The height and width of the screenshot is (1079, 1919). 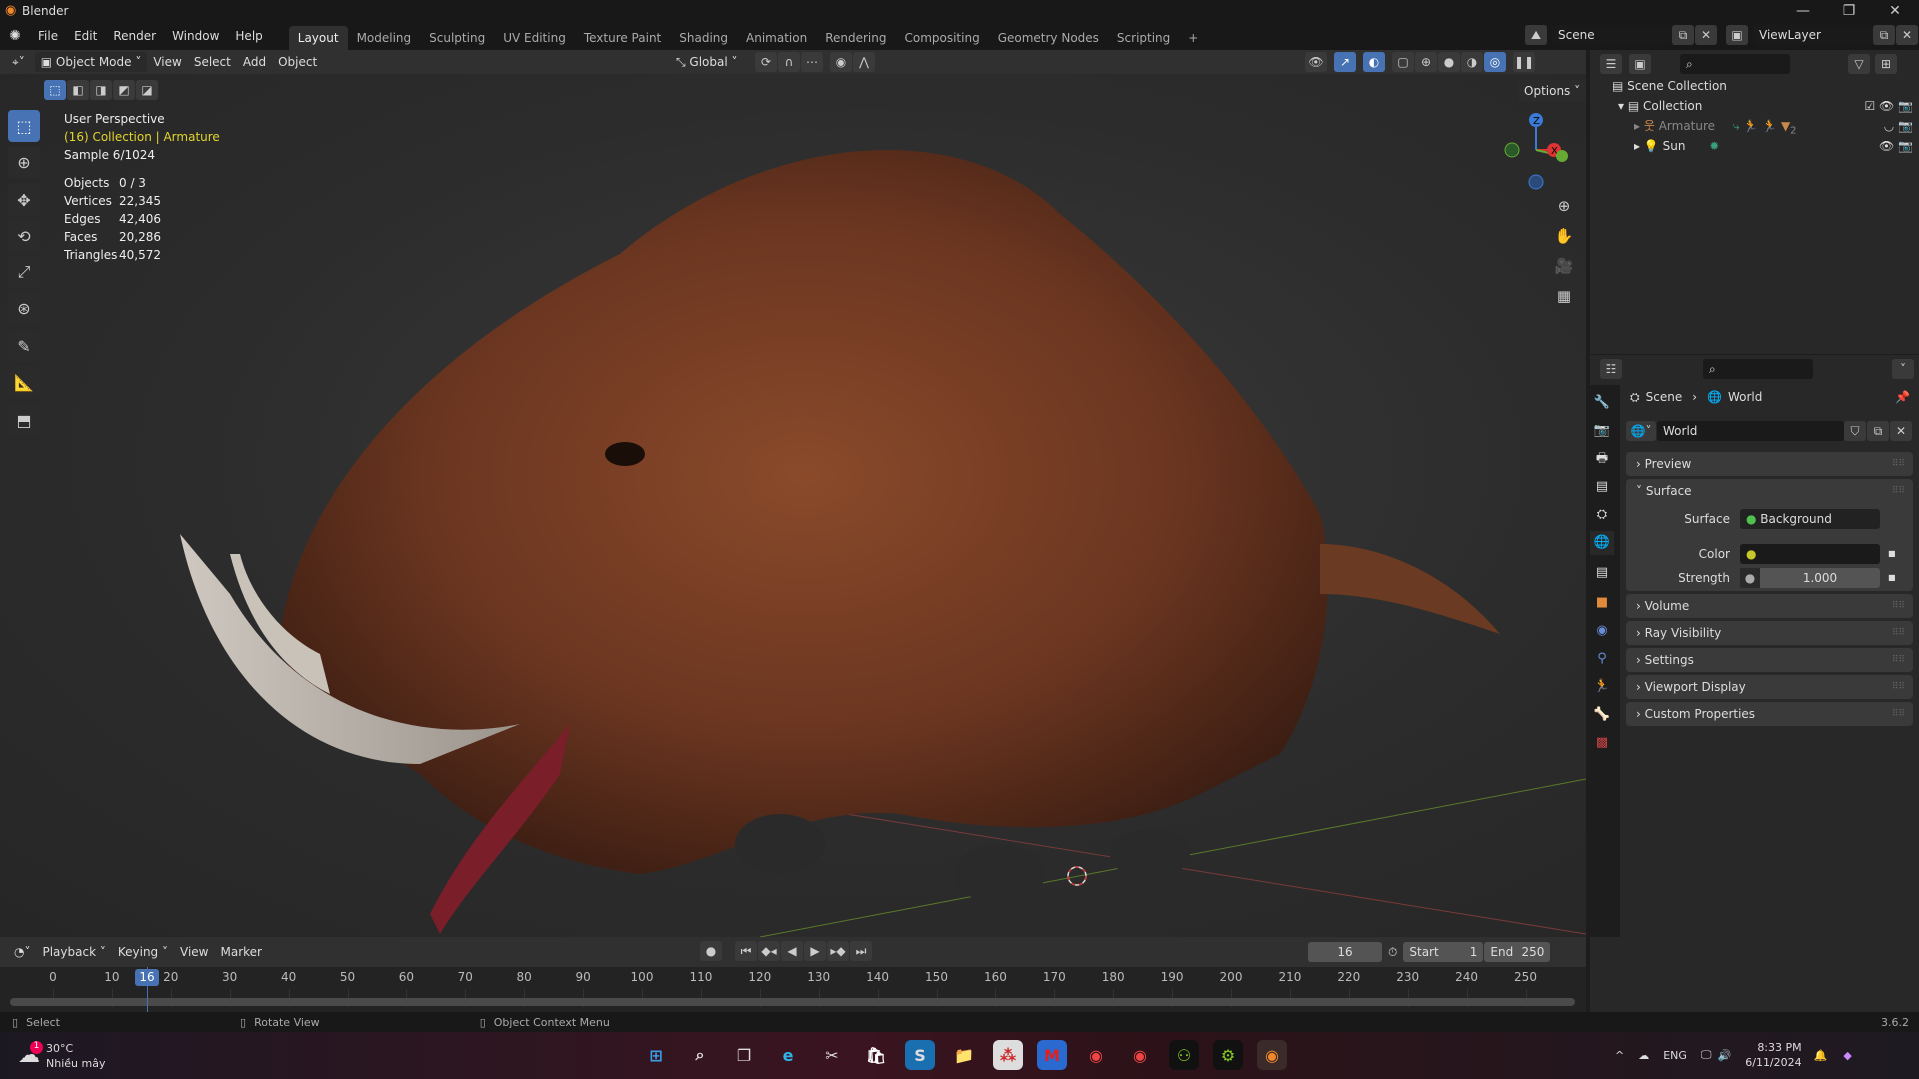 I want to click on wireframe-shading-icon: ⊕, so click(x=1426, y=62).